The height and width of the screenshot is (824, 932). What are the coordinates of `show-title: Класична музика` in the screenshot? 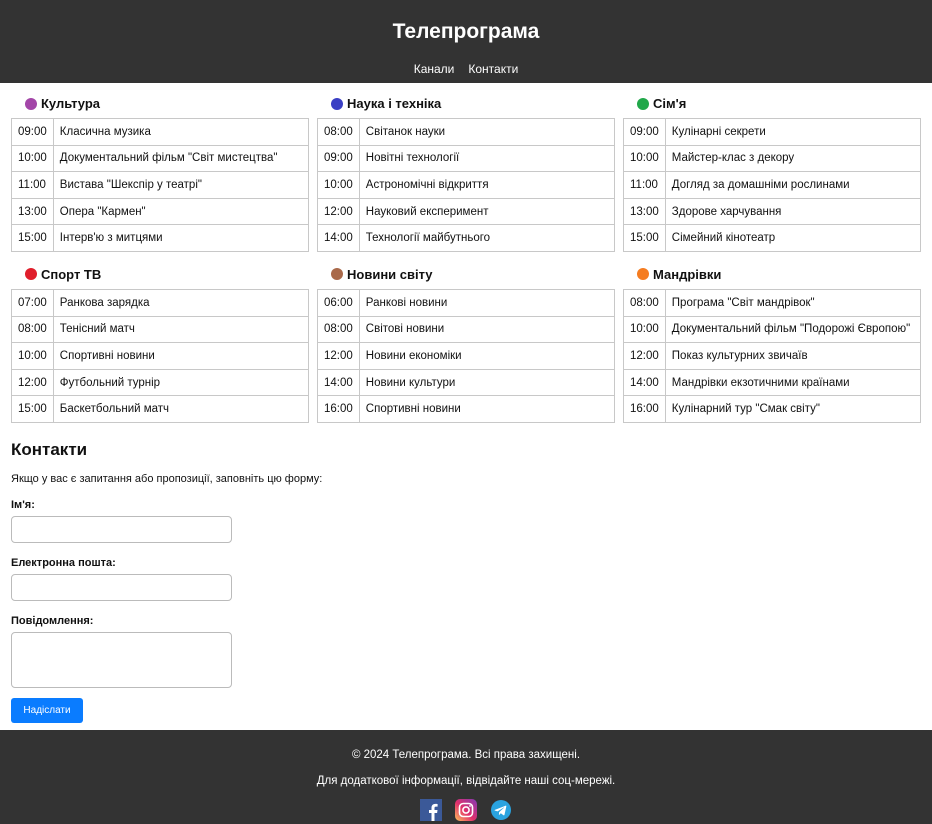 It's located at (181, 132).